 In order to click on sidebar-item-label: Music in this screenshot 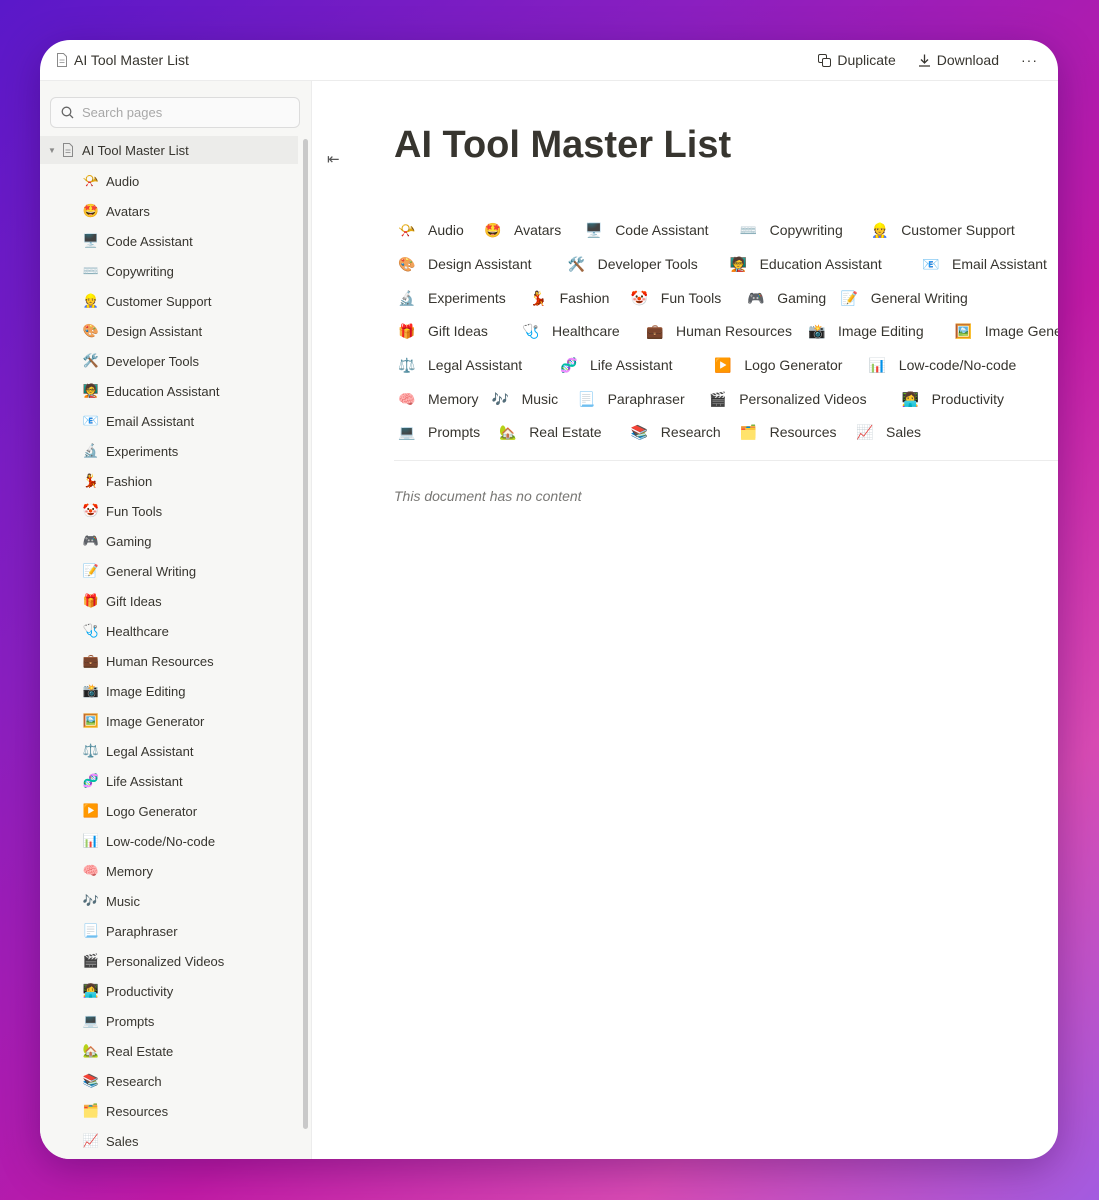, I will do `click(123, 901)`.